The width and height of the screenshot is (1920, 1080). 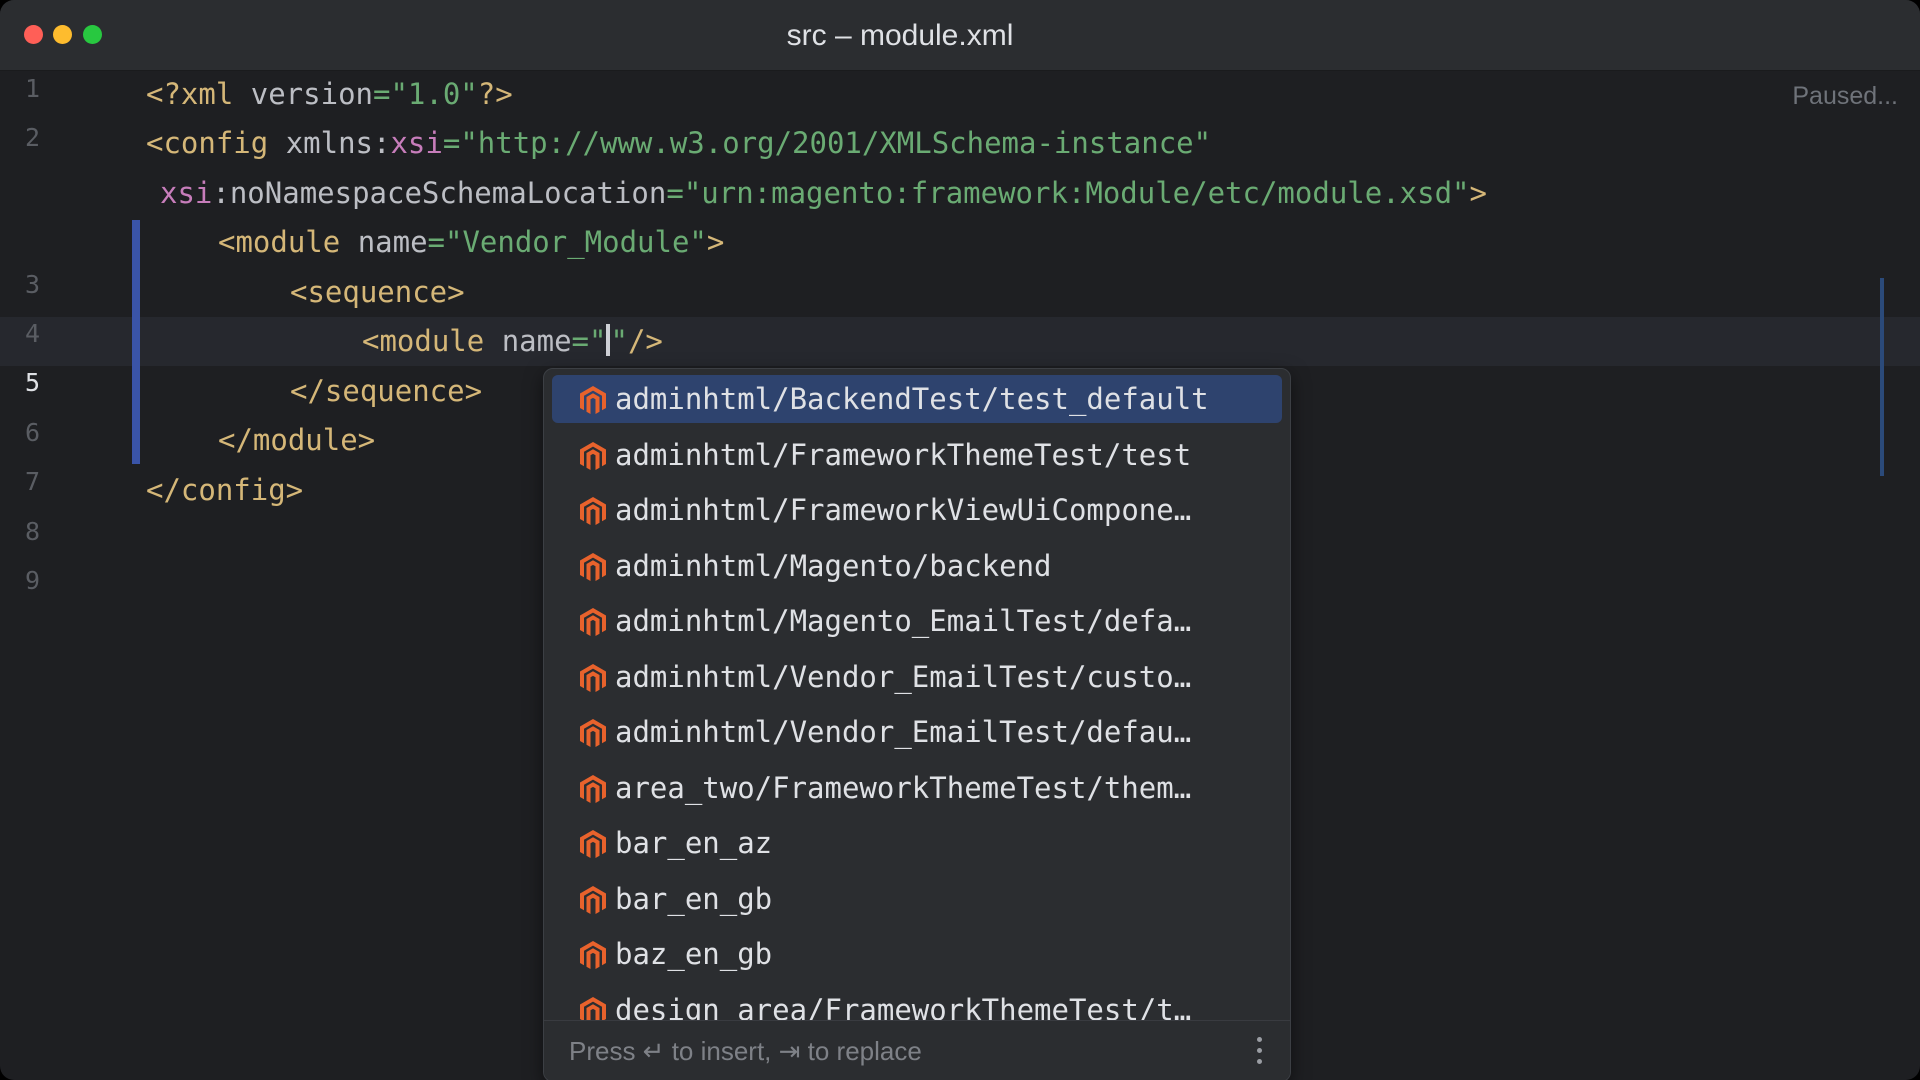 I want to click on completion-item: bar_en_az, so click(x=917, y=843).